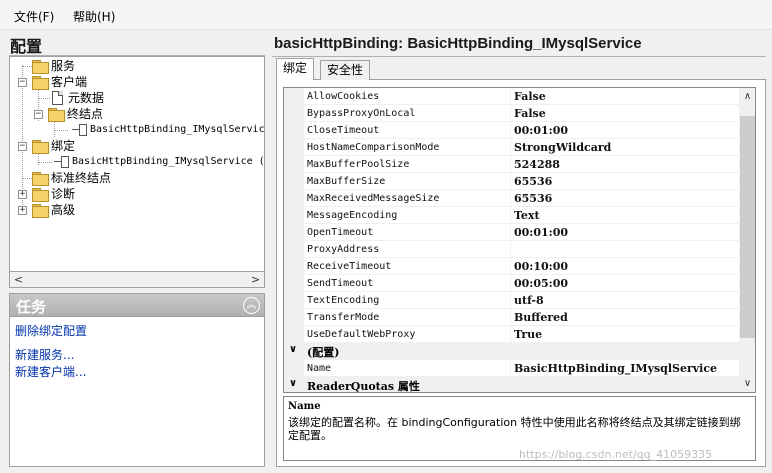  I want to click on tree-item-binding-config: BasicHttpBinding_IMysqlService (, so click(137, 162).